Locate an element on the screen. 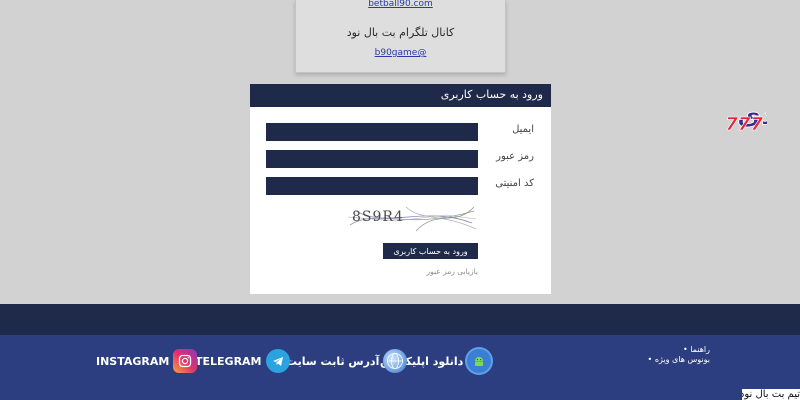 The width and height of the screenshot is (800, 400). telegram-channel-title: کانال تلگرام بت بال نود is located at coordinates (400, 32).